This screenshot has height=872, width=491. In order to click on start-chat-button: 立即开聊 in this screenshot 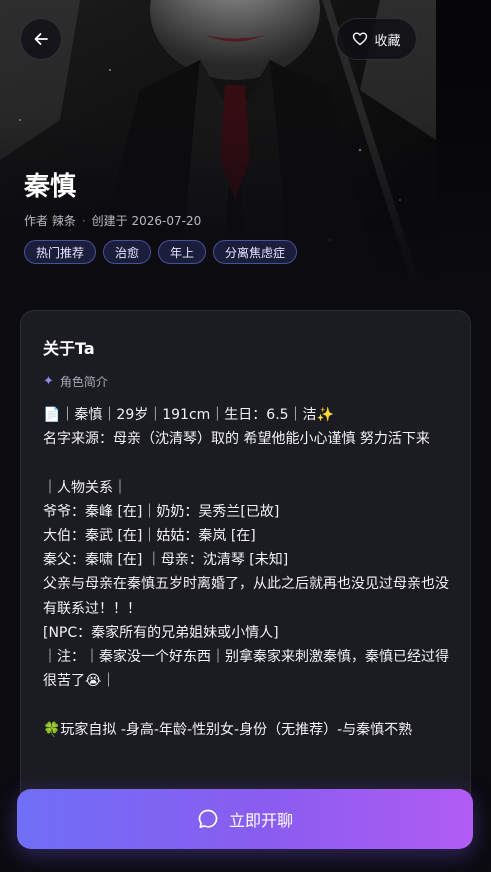, I will do `click(245, 819)`.